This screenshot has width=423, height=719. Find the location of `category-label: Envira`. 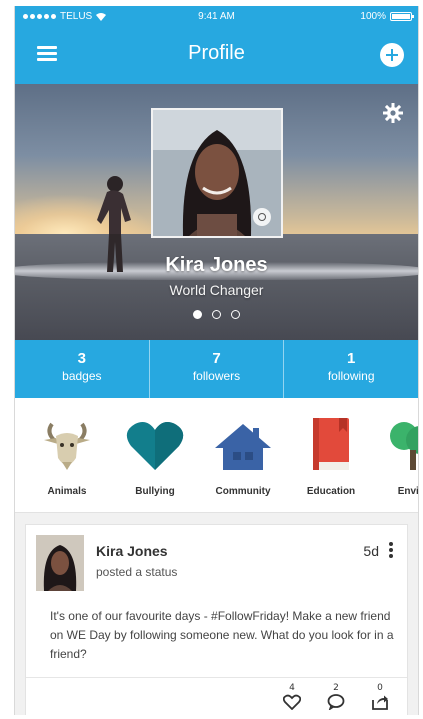

category-label: Envira is located at coordinates (407, 491).